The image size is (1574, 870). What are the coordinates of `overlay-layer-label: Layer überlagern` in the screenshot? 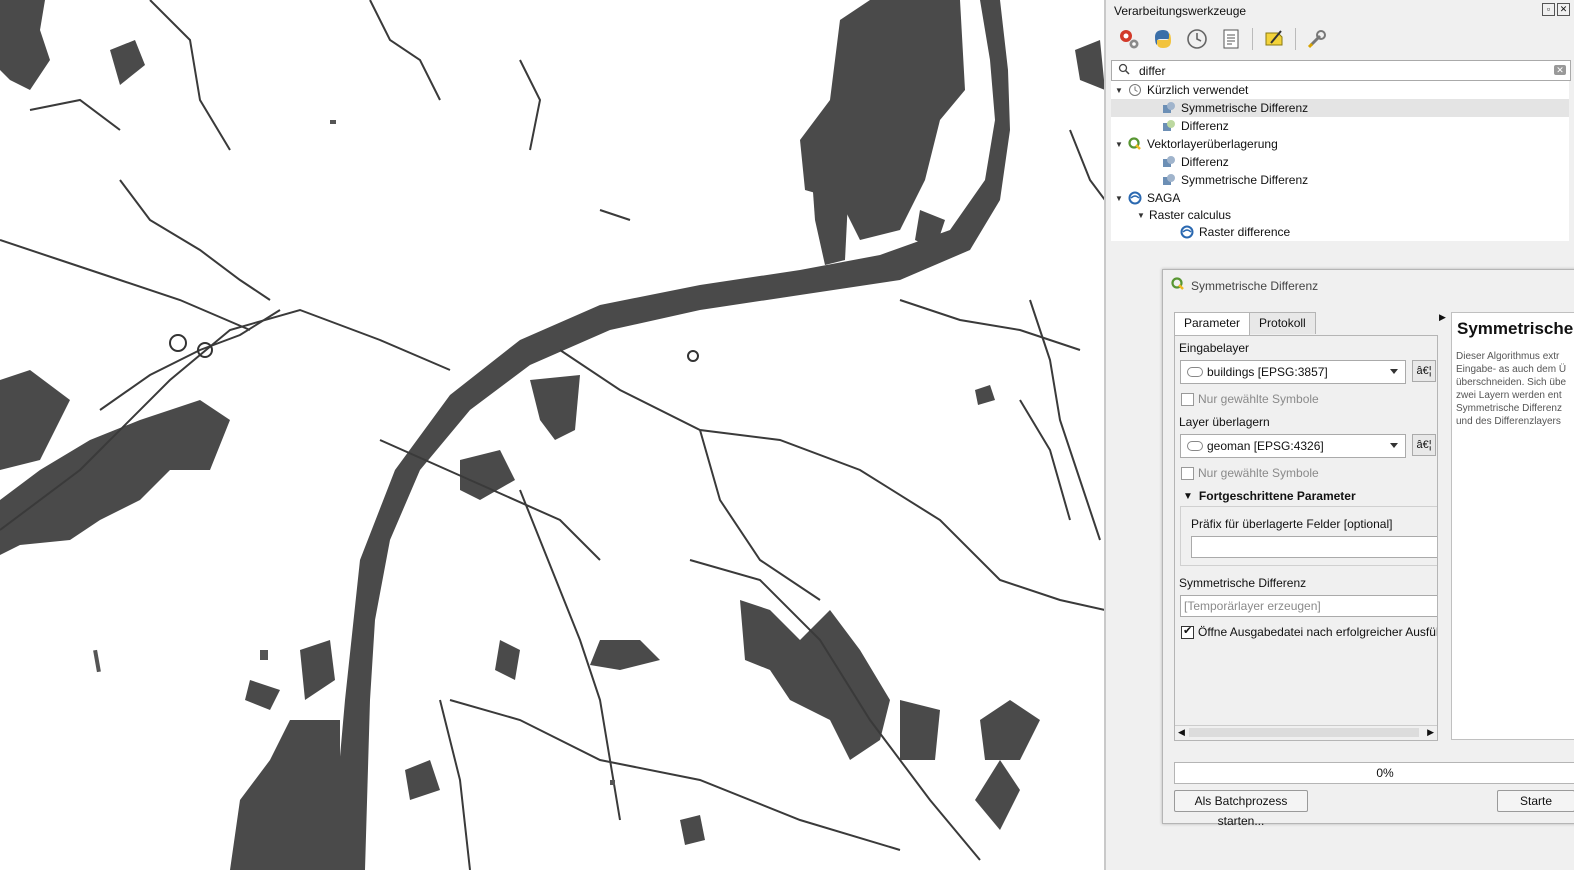 It's located at (1224, 422).